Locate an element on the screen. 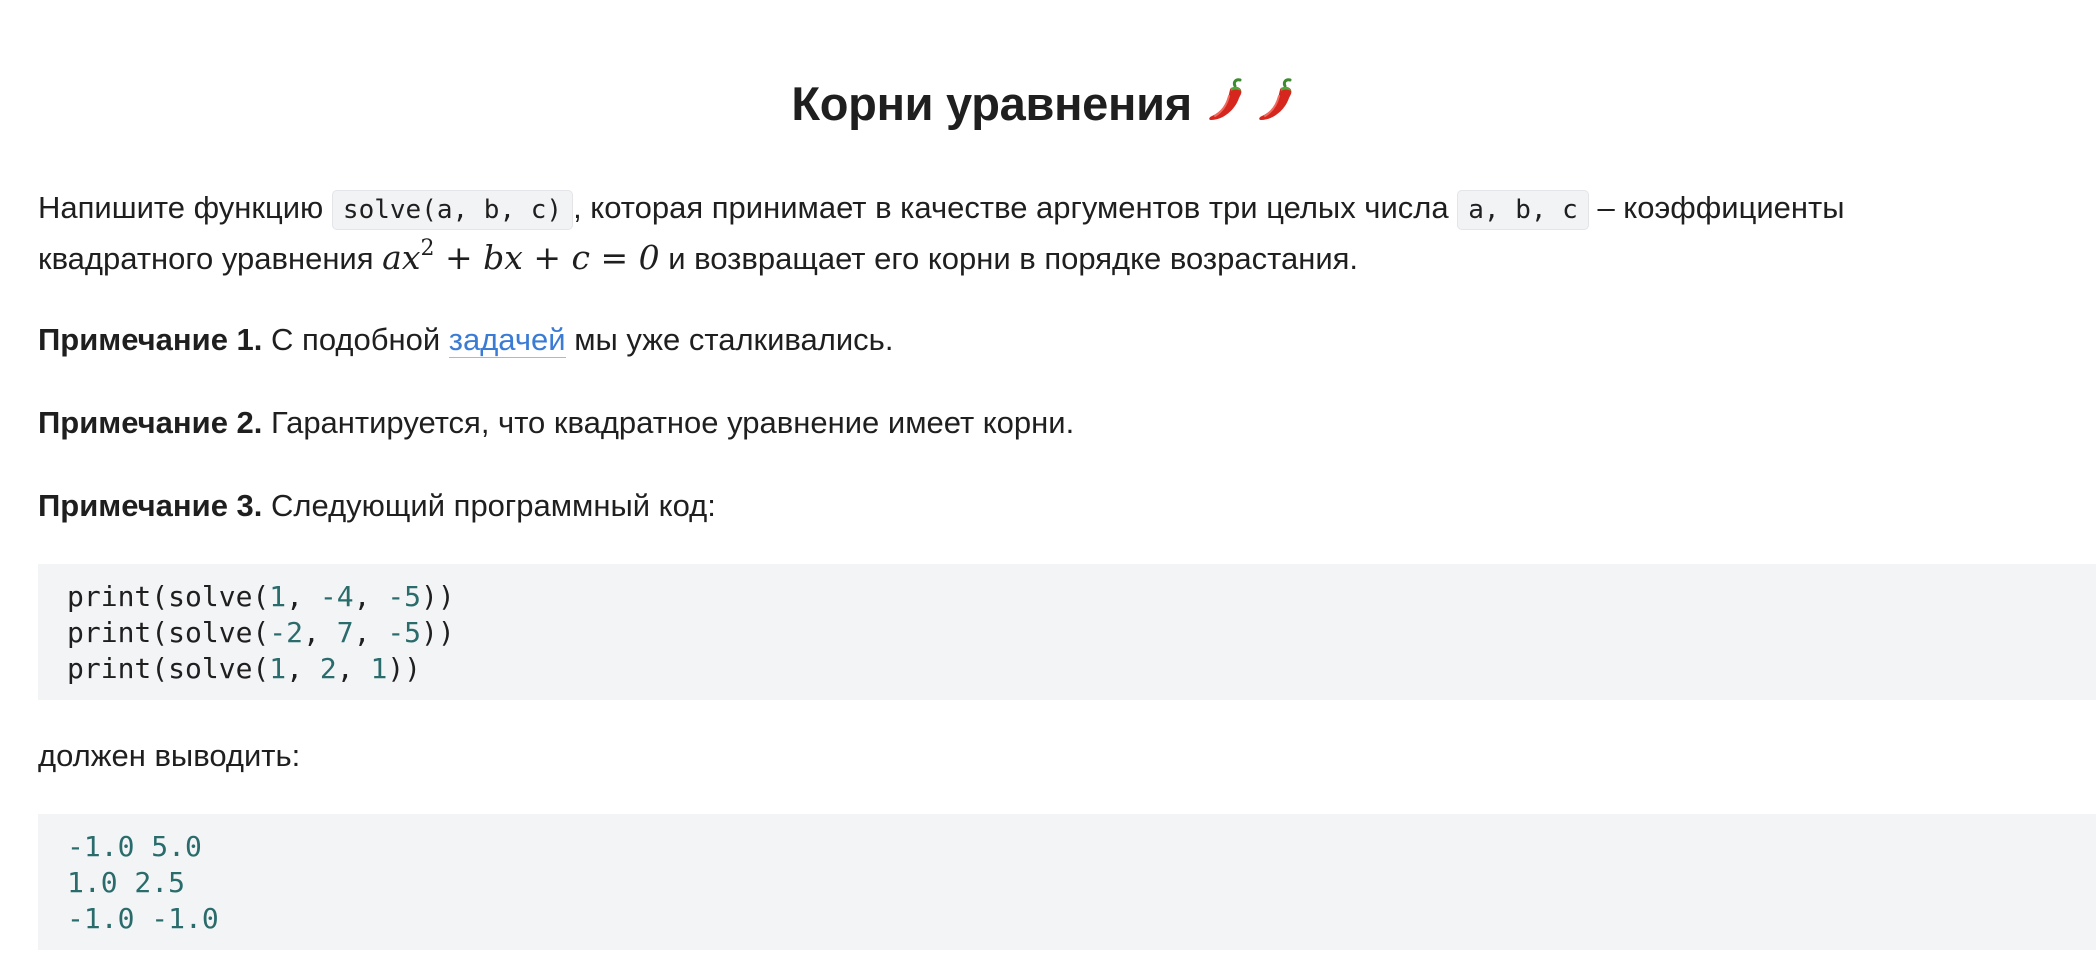 The width and height of the screenshot is (2096, 964). code-line: print(solve(1, -4, -5)) is located at coordinates (261, 596).